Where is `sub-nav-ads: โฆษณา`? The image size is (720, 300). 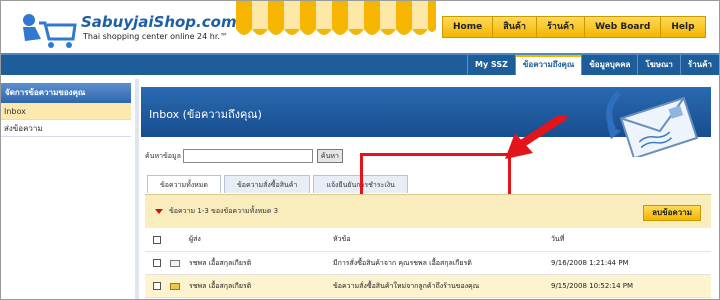
sub-nav-ads: โฆษณา is located at coordinates (658, 65).